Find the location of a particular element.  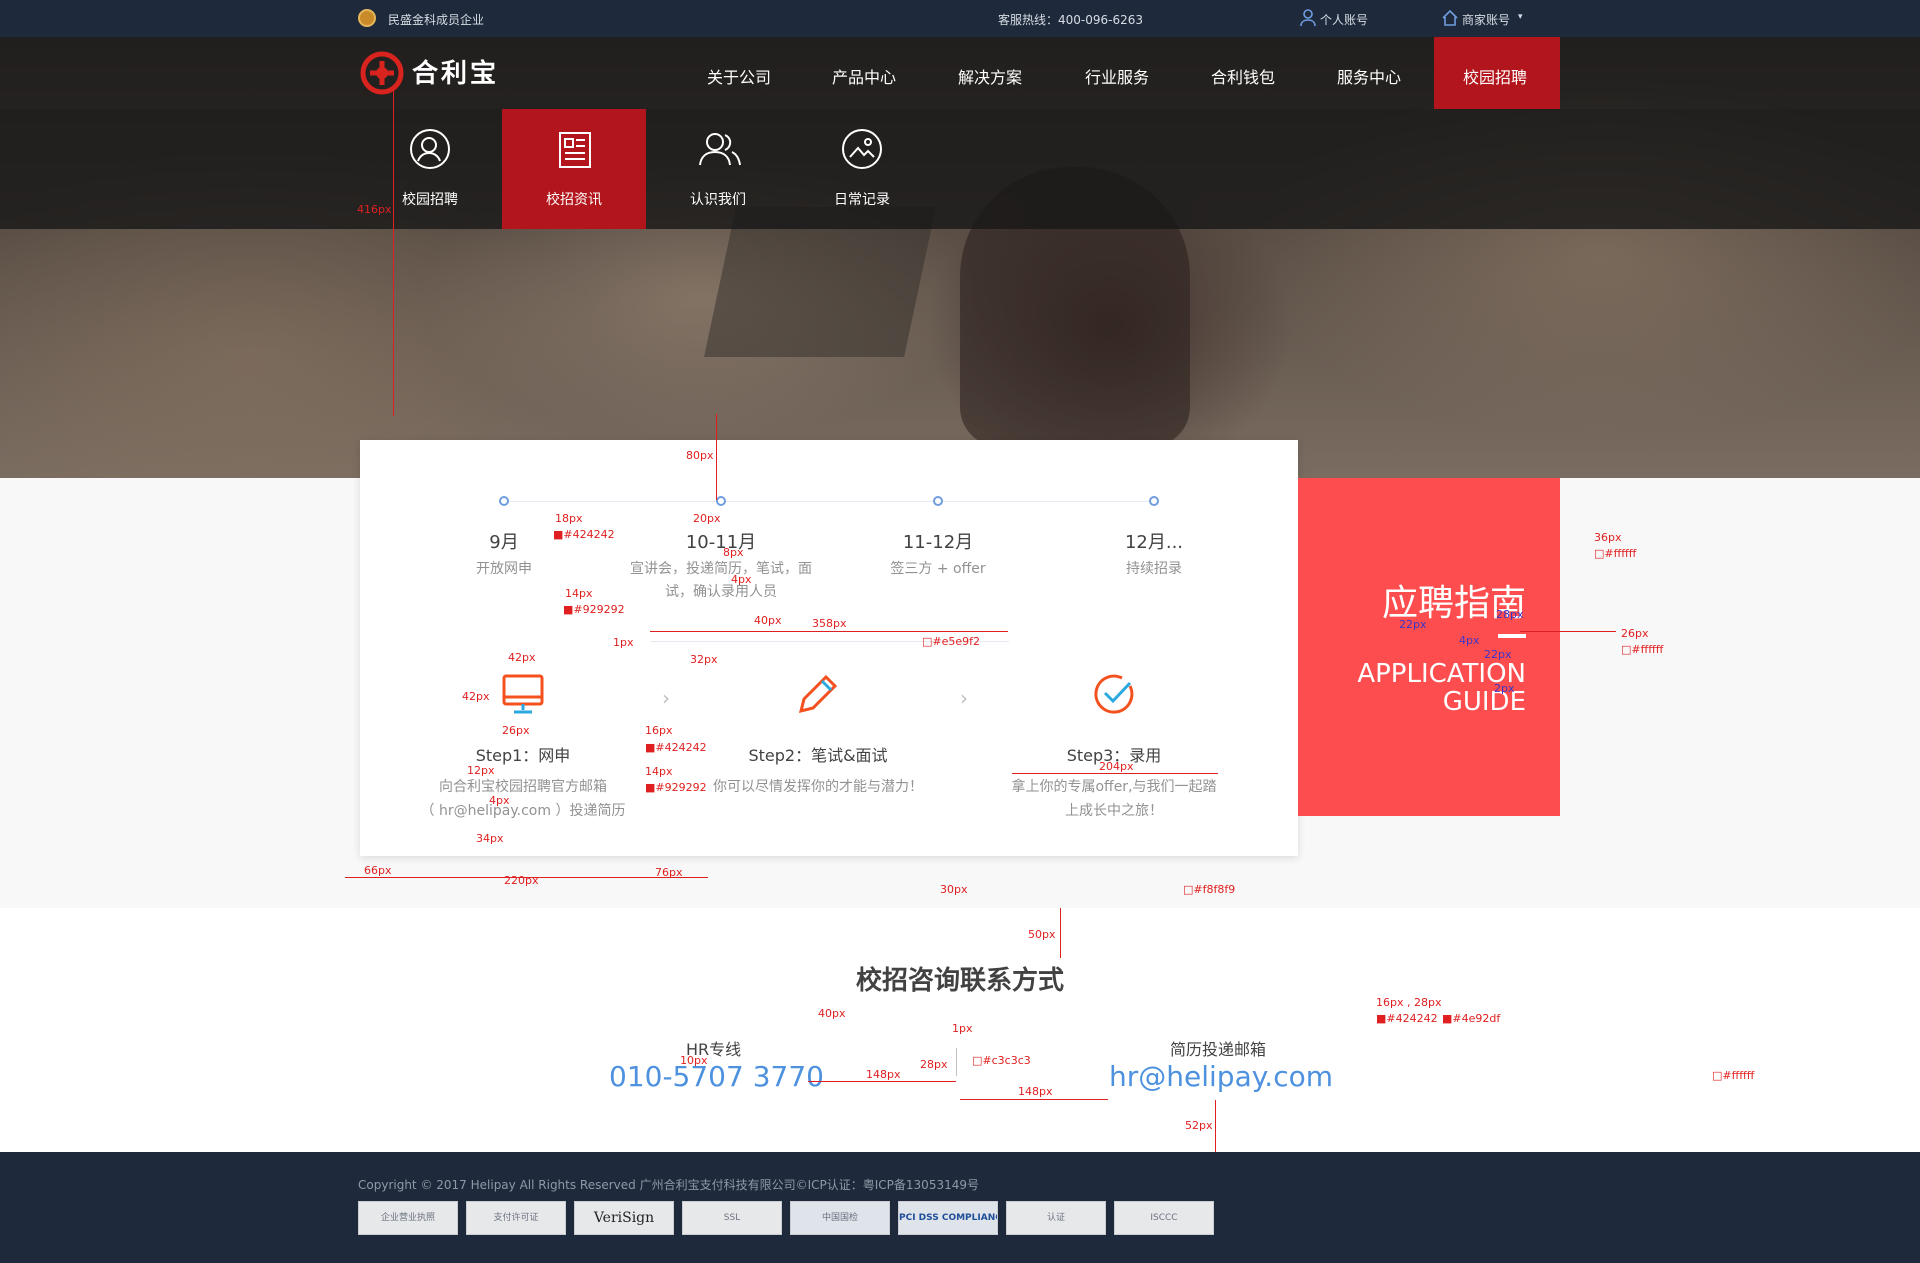

contact-separator is located at coordinates (956, 1062).